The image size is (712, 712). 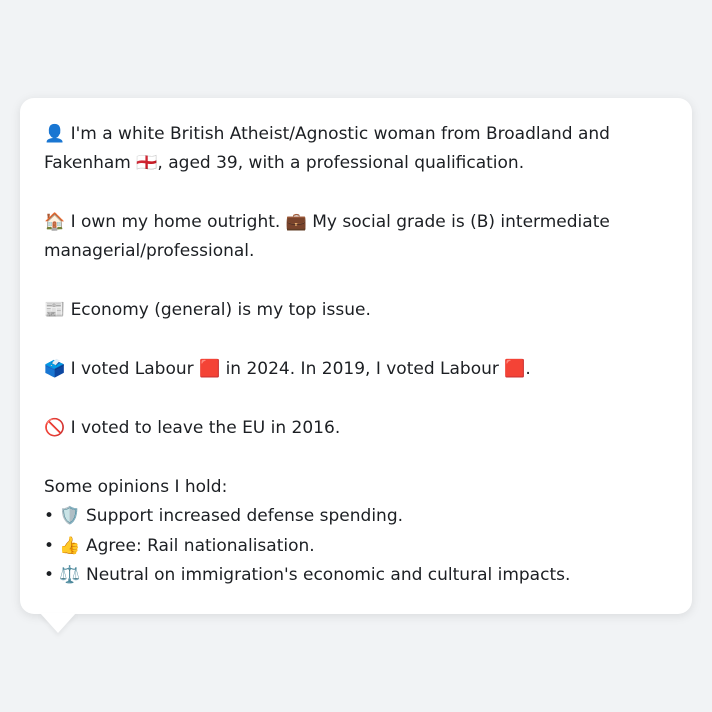 I want to click on top-issue-text: 📰 Economy (general) is my top issue., so click(x=207, y=310).